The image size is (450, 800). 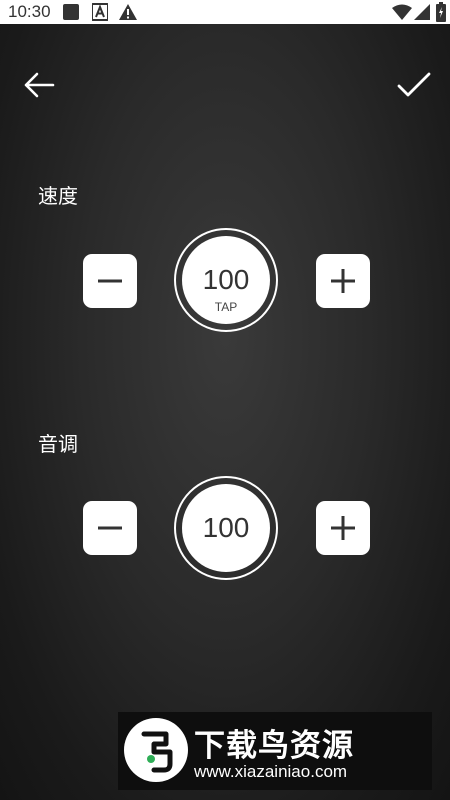 I want to click on speed-label: 速度, so click(x=58, y=196).